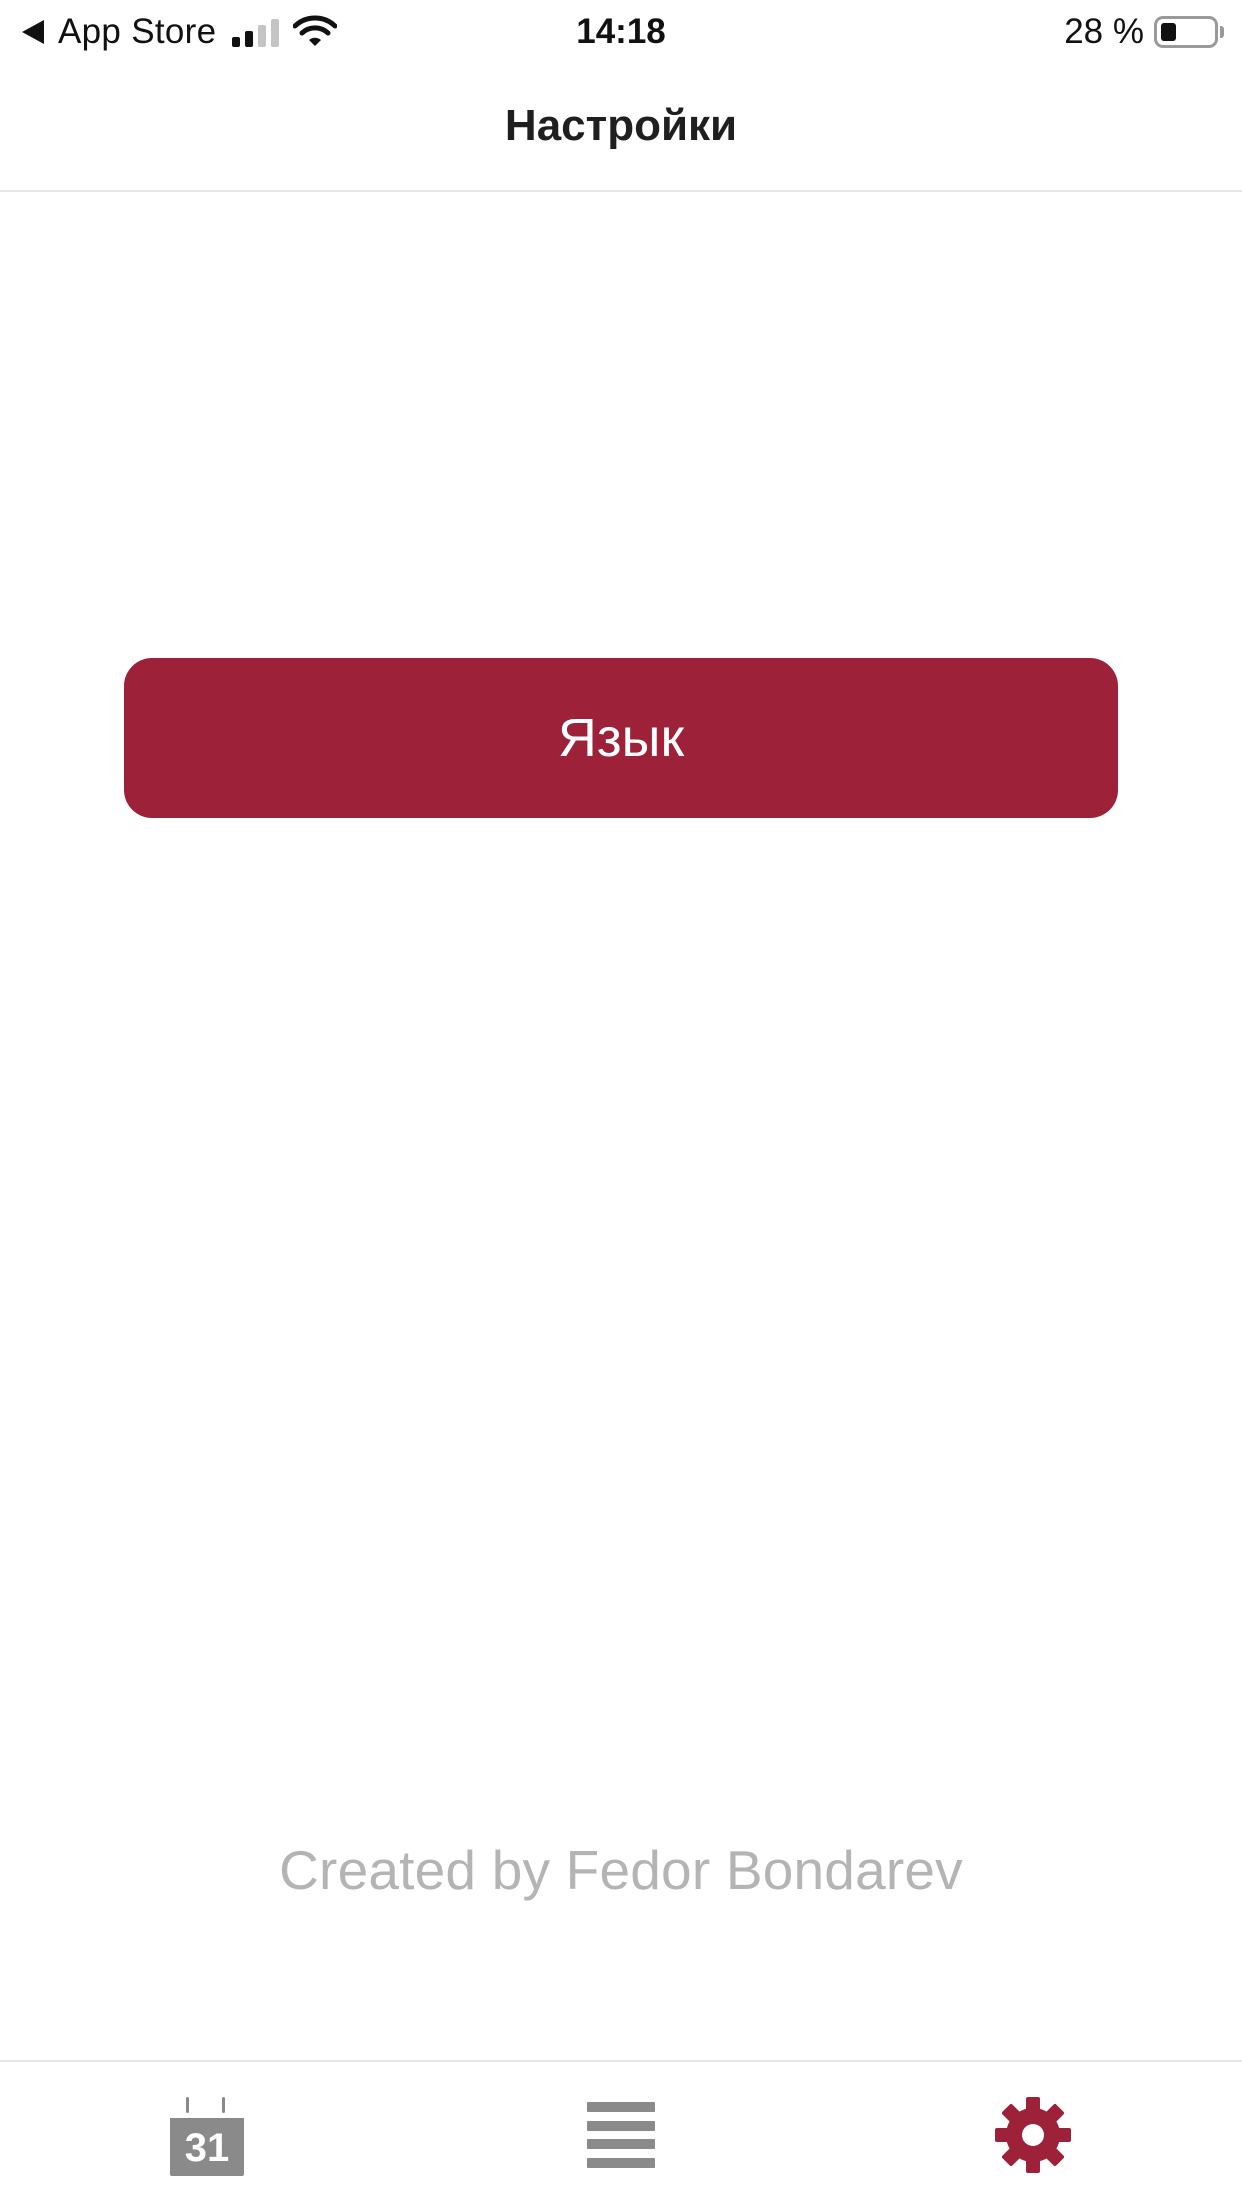 The image size is (1242, 2208). I want to click on battery-status: 28 %, so click(1144, 32).